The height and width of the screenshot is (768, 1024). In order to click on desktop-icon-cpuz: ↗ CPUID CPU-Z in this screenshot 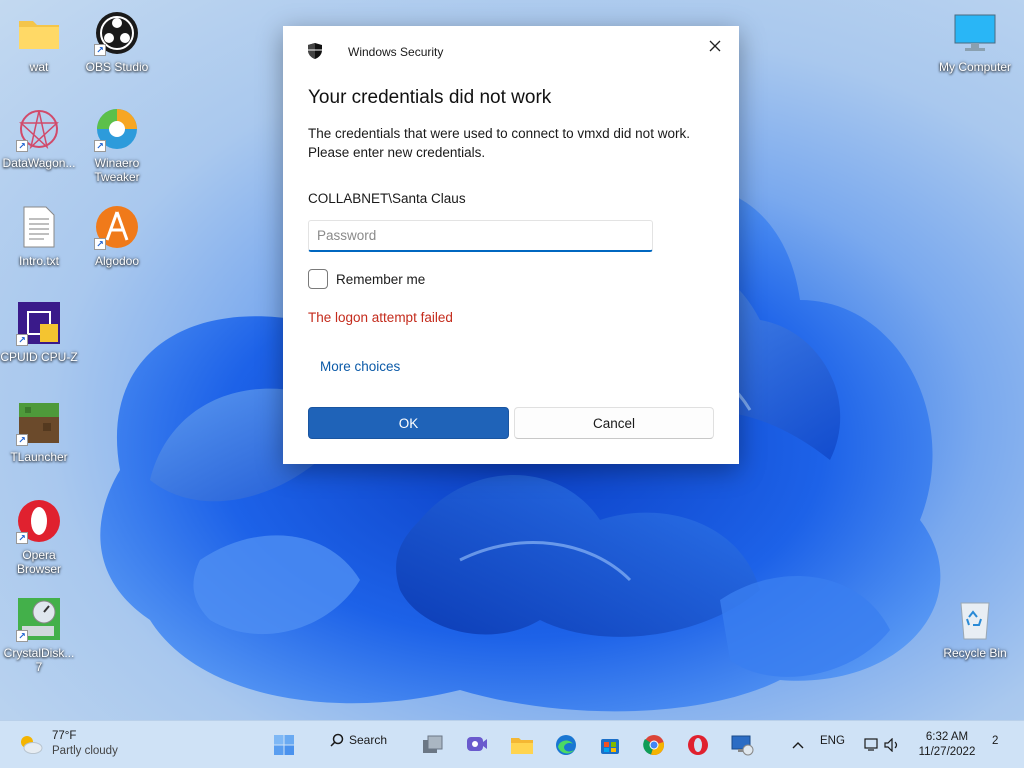, I will do `click(39, 332)`.